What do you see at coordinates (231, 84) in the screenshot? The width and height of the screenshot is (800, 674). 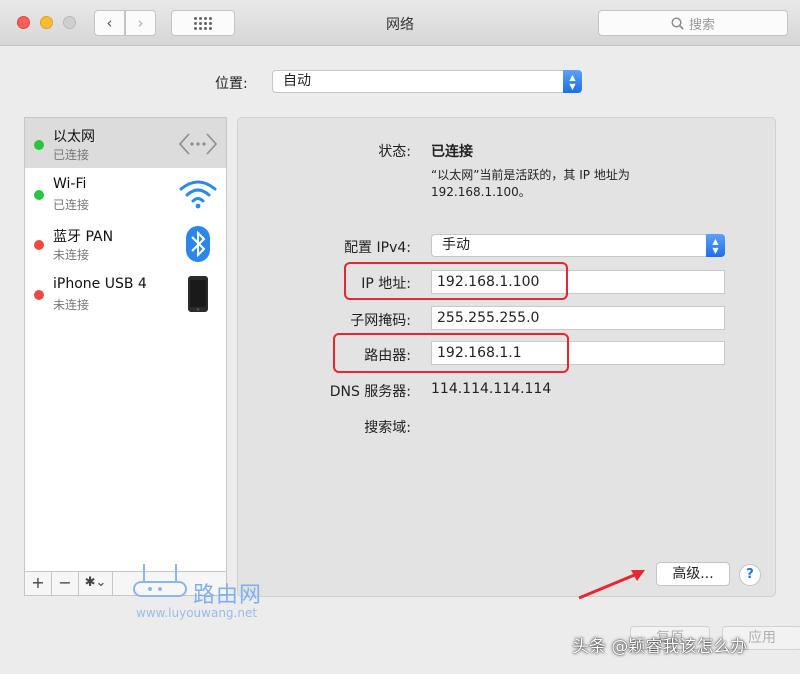 I see `location-label: 位置:` at bounding box center [231, 84].